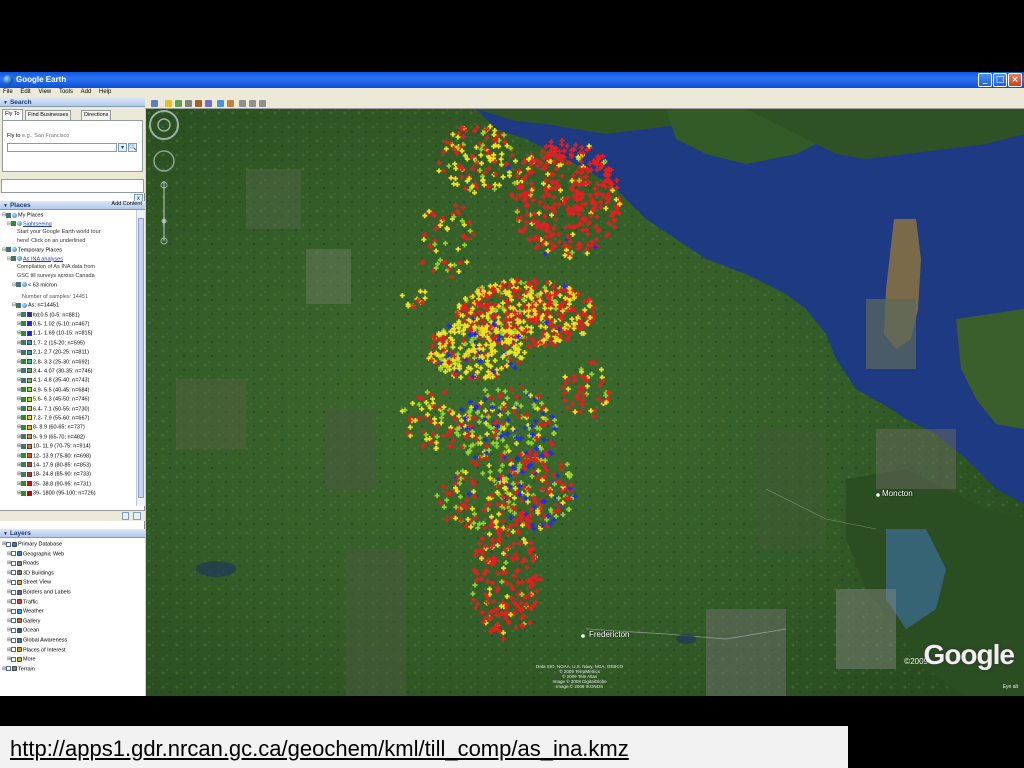 This screenshot has width=1024, height=768. I want to click on places-scrollbar, so click(140, 358).